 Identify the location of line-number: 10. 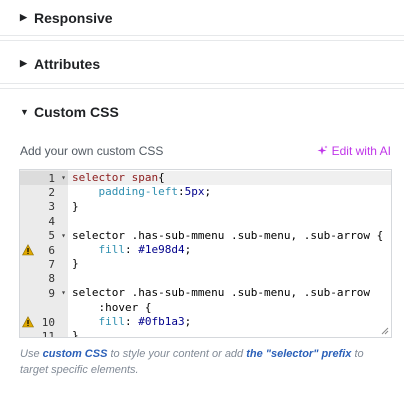
(44, 322).